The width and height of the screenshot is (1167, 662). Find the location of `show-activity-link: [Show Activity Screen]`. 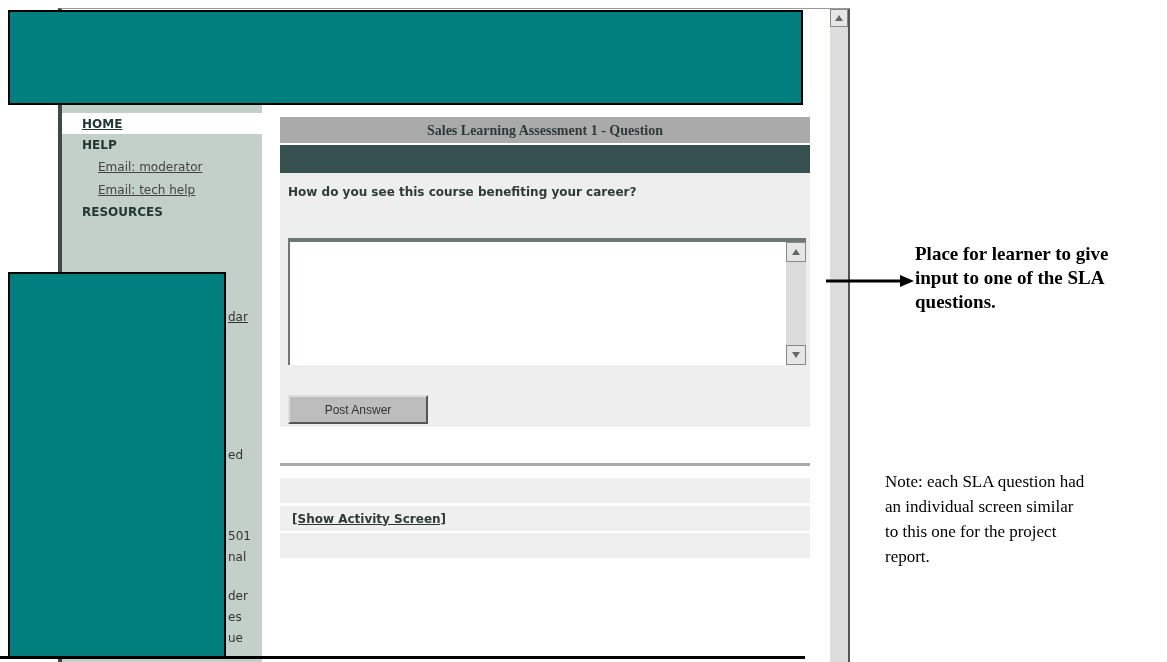

show-activity-link: [Show Activity Screen] is located at coordinates (369, 518).